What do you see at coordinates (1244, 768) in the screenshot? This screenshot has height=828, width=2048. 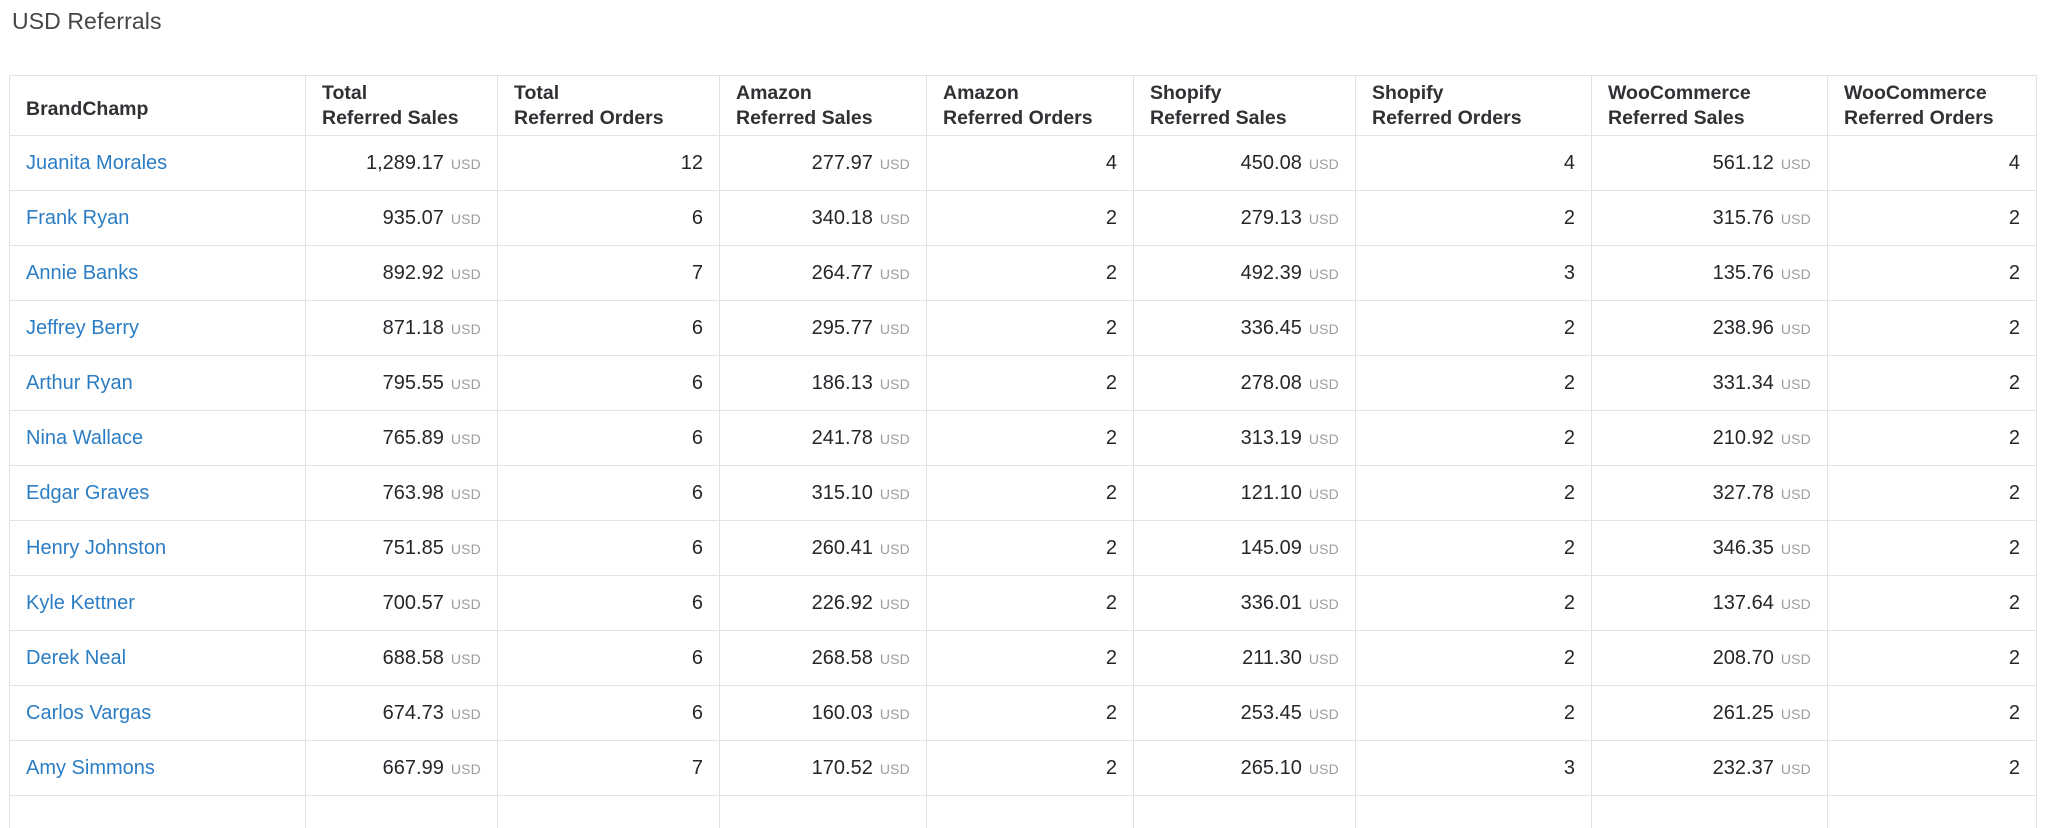 I see `cell-shopify-referred-sales: 265.10 USD` at bounding box center [1244, 768].